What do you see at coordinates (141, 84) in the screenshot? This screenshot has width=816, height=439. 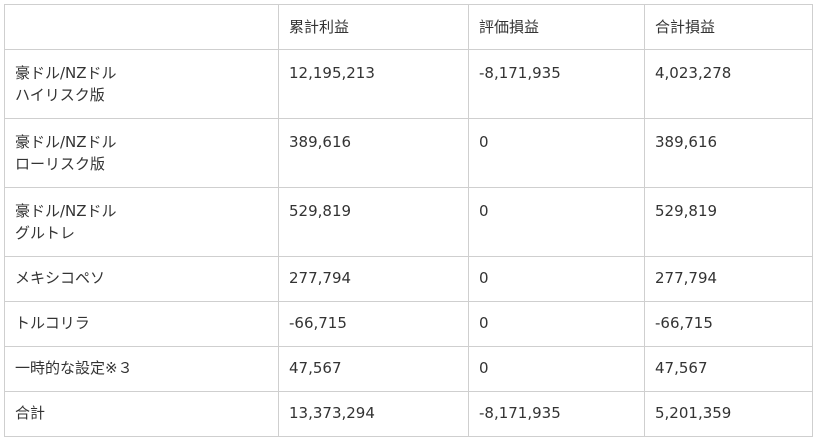 I see `row-label: 豪ドル/NZドル ハイリスク版` at bounding box center [141, 84].